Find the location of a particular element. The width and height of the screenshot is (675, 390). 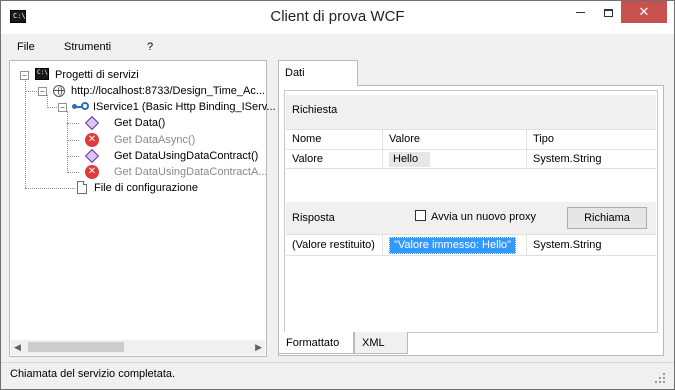

request-column-headers: Nome Valore Tipo is located at coordinates (471, 139).